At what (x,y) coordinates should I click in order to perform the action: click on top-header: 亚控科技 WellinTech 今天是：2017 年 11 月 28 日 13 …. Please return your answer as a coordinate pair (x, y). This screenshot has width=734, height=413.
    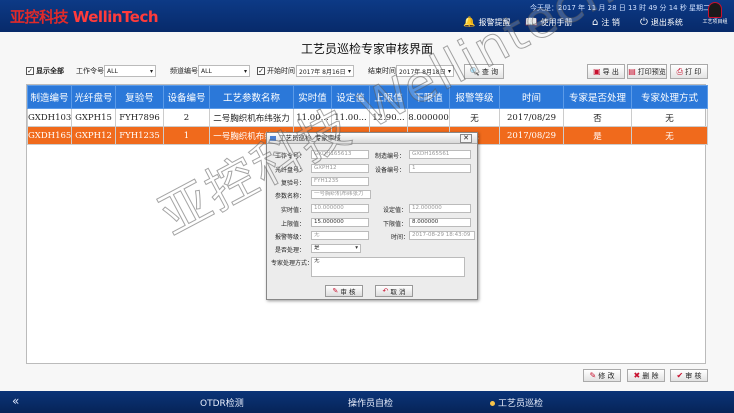
    Looking at the image, I should click on (367, 16).